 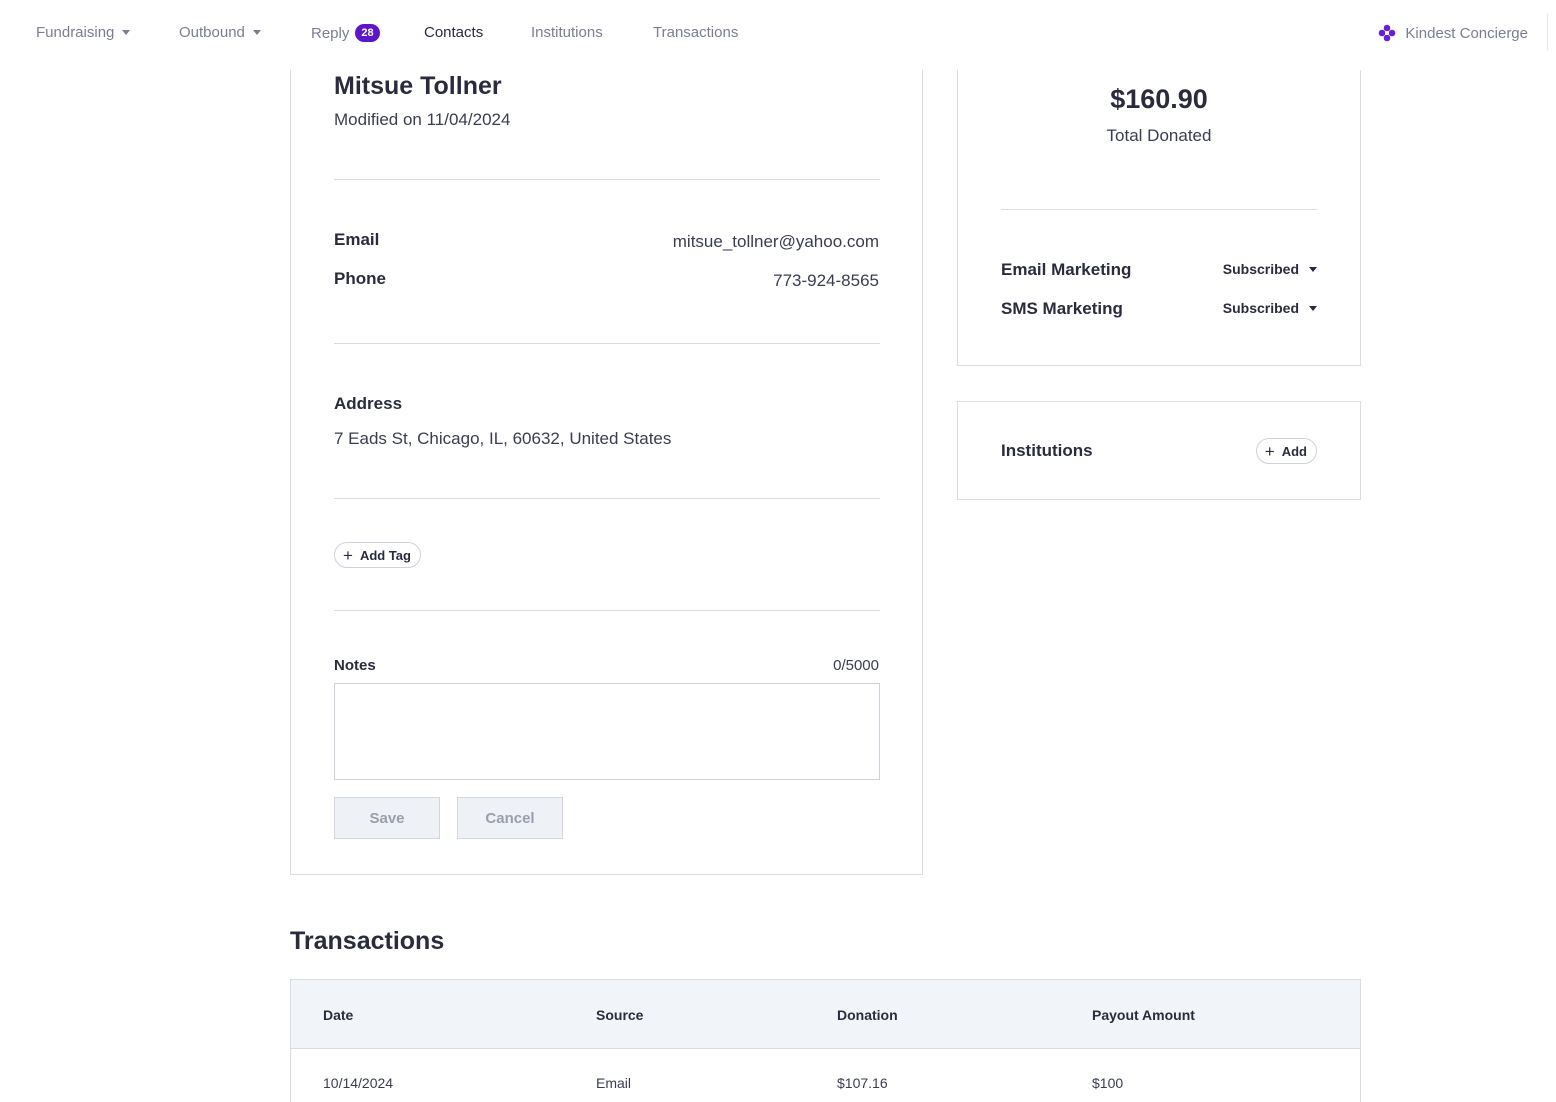 I want to click on add-tag-label: Add Tag, so click(x=385, y=555).